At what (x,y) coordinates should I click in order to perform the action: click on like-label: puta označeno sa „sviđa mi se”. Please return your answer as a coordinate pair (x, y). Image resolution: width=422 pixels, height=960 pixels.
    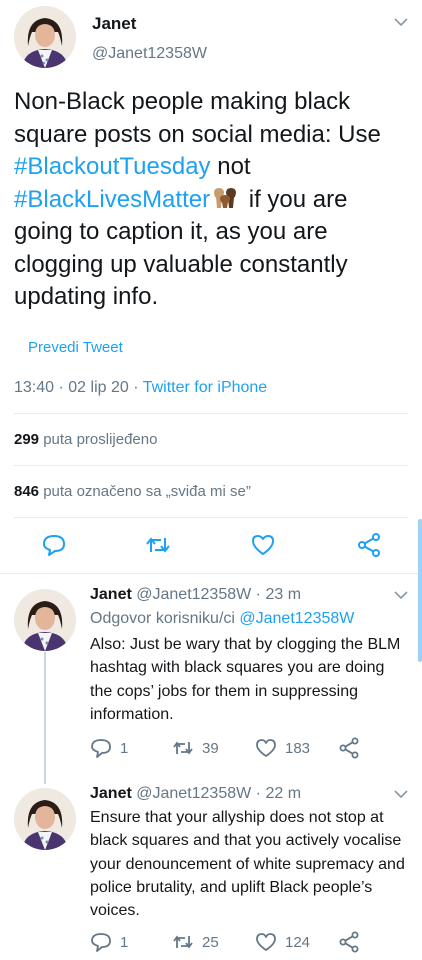
    Looking at the image, I should click on (147, 491).